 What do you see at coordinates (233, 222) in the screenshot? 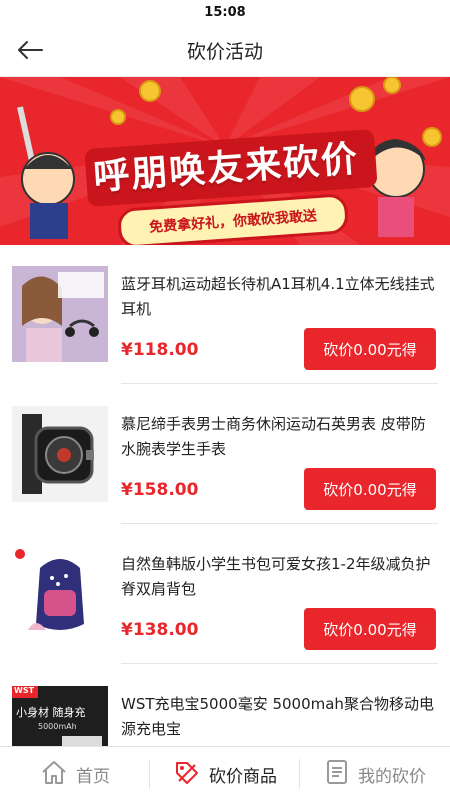
I see `banner-subtitle: 免费拿好礼，你敢砍我敢送` at bounding box center [233, 222].